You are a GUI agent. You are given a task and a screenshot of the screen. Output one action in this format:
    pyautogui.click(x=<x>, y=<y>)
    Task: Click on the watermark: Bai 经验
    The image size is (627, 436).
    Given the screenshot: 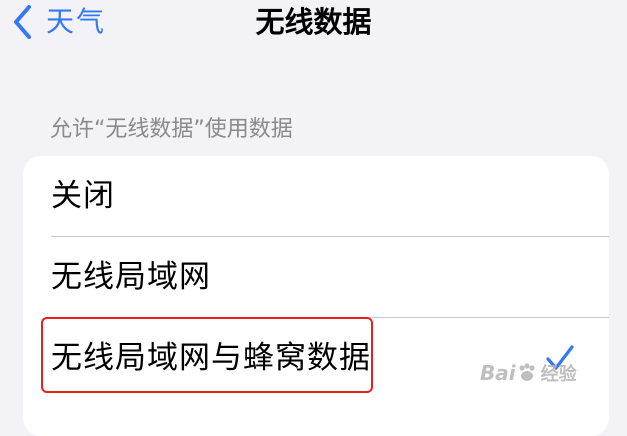 What is the action you would take?
    pyautogui.click(x=528, y=373)
    